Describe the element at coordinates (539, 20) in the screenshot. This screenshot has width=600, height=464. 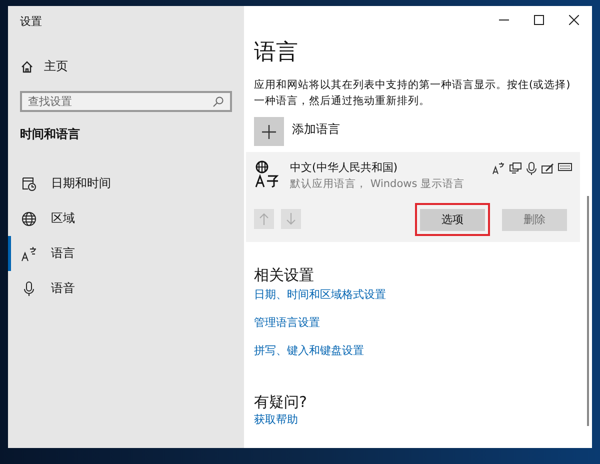
I see `maximize-icon` at that location.